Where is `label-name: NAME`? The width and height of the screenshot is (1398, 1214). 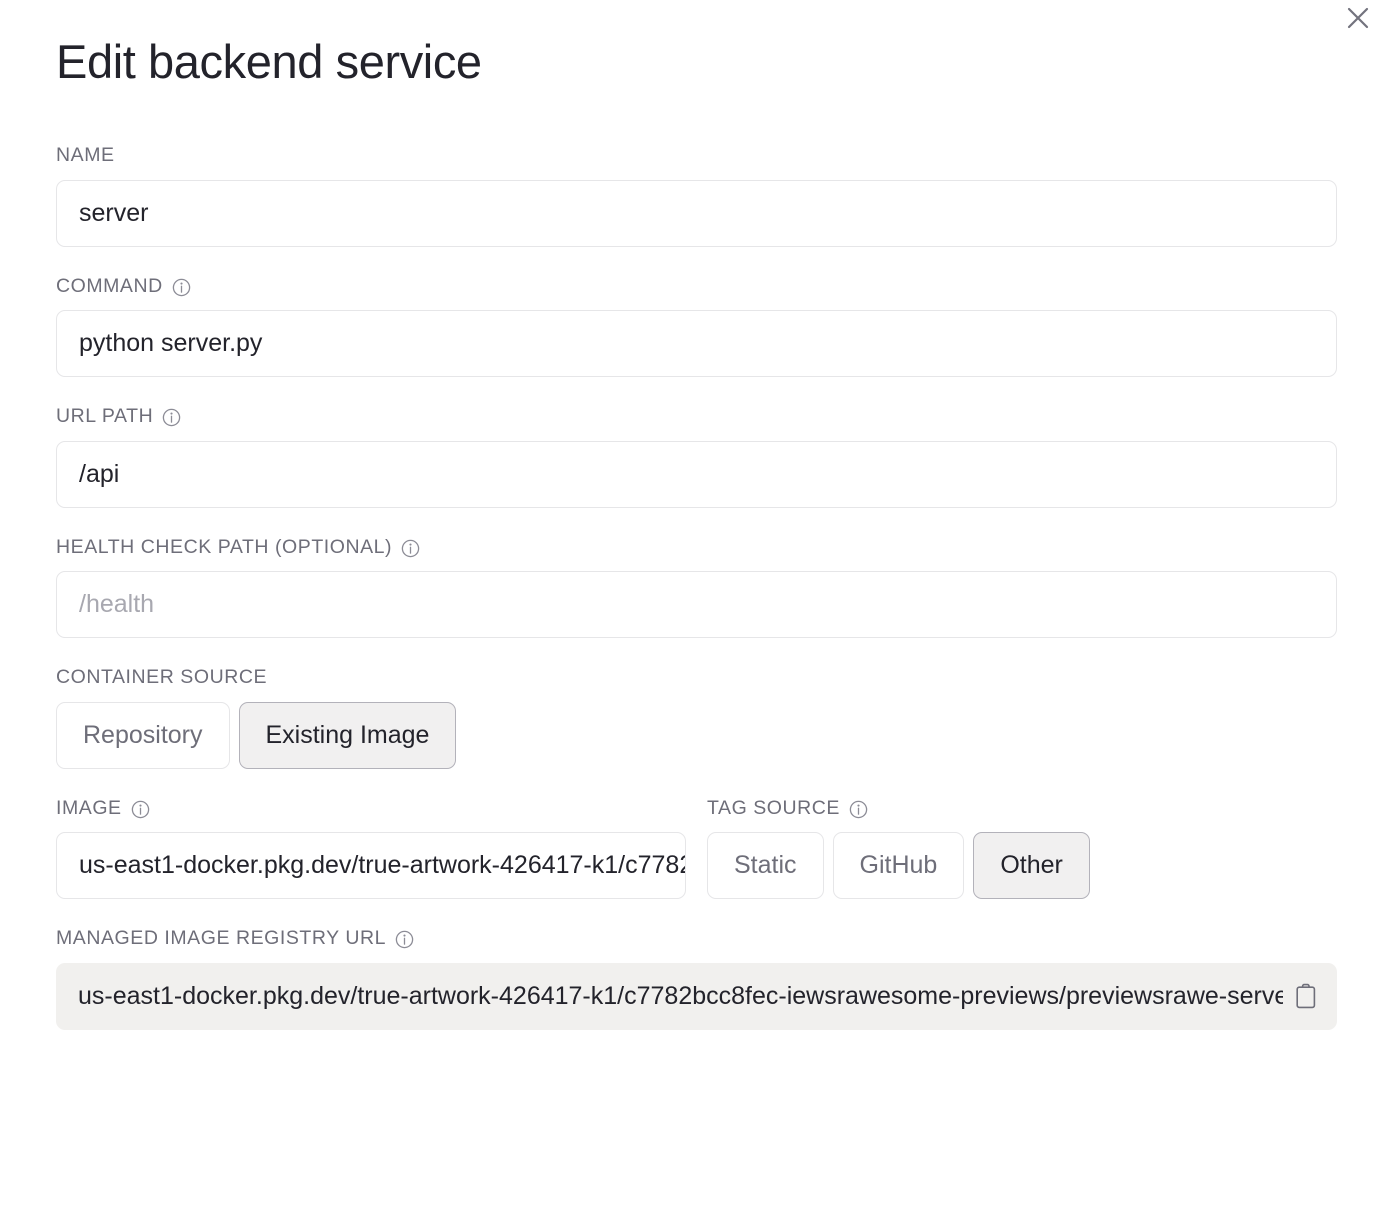
label-name: NAME is located at coordinates (696, 155).